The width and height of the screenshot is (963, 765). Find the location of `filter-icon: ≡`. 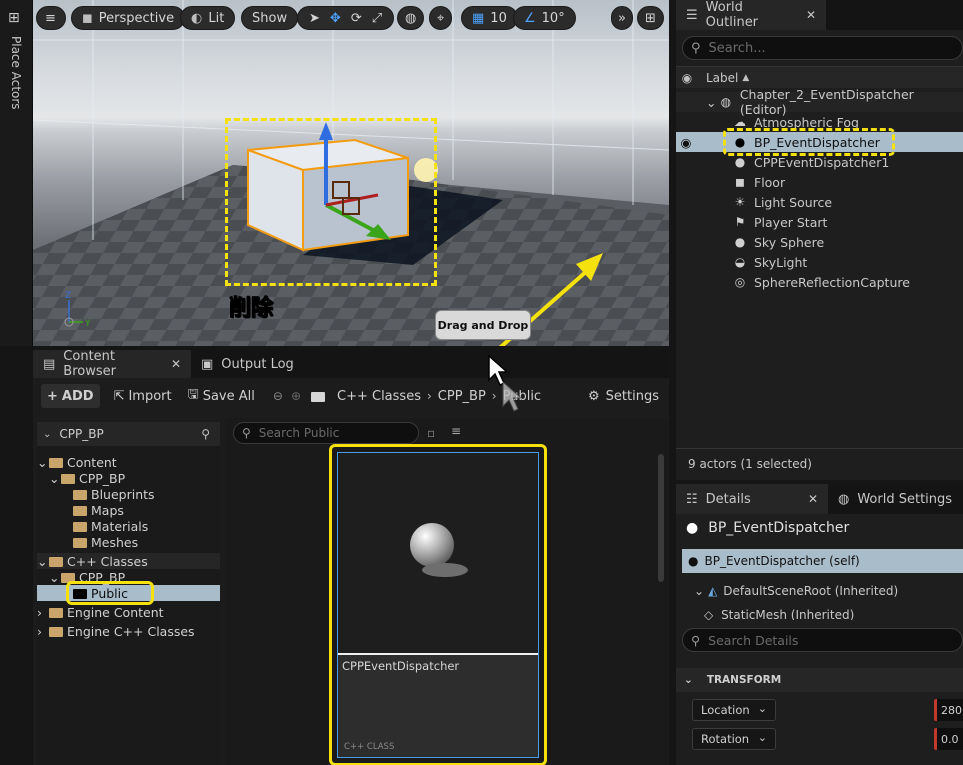

filter-icon: ≡ is located at coordinates (456, 431).